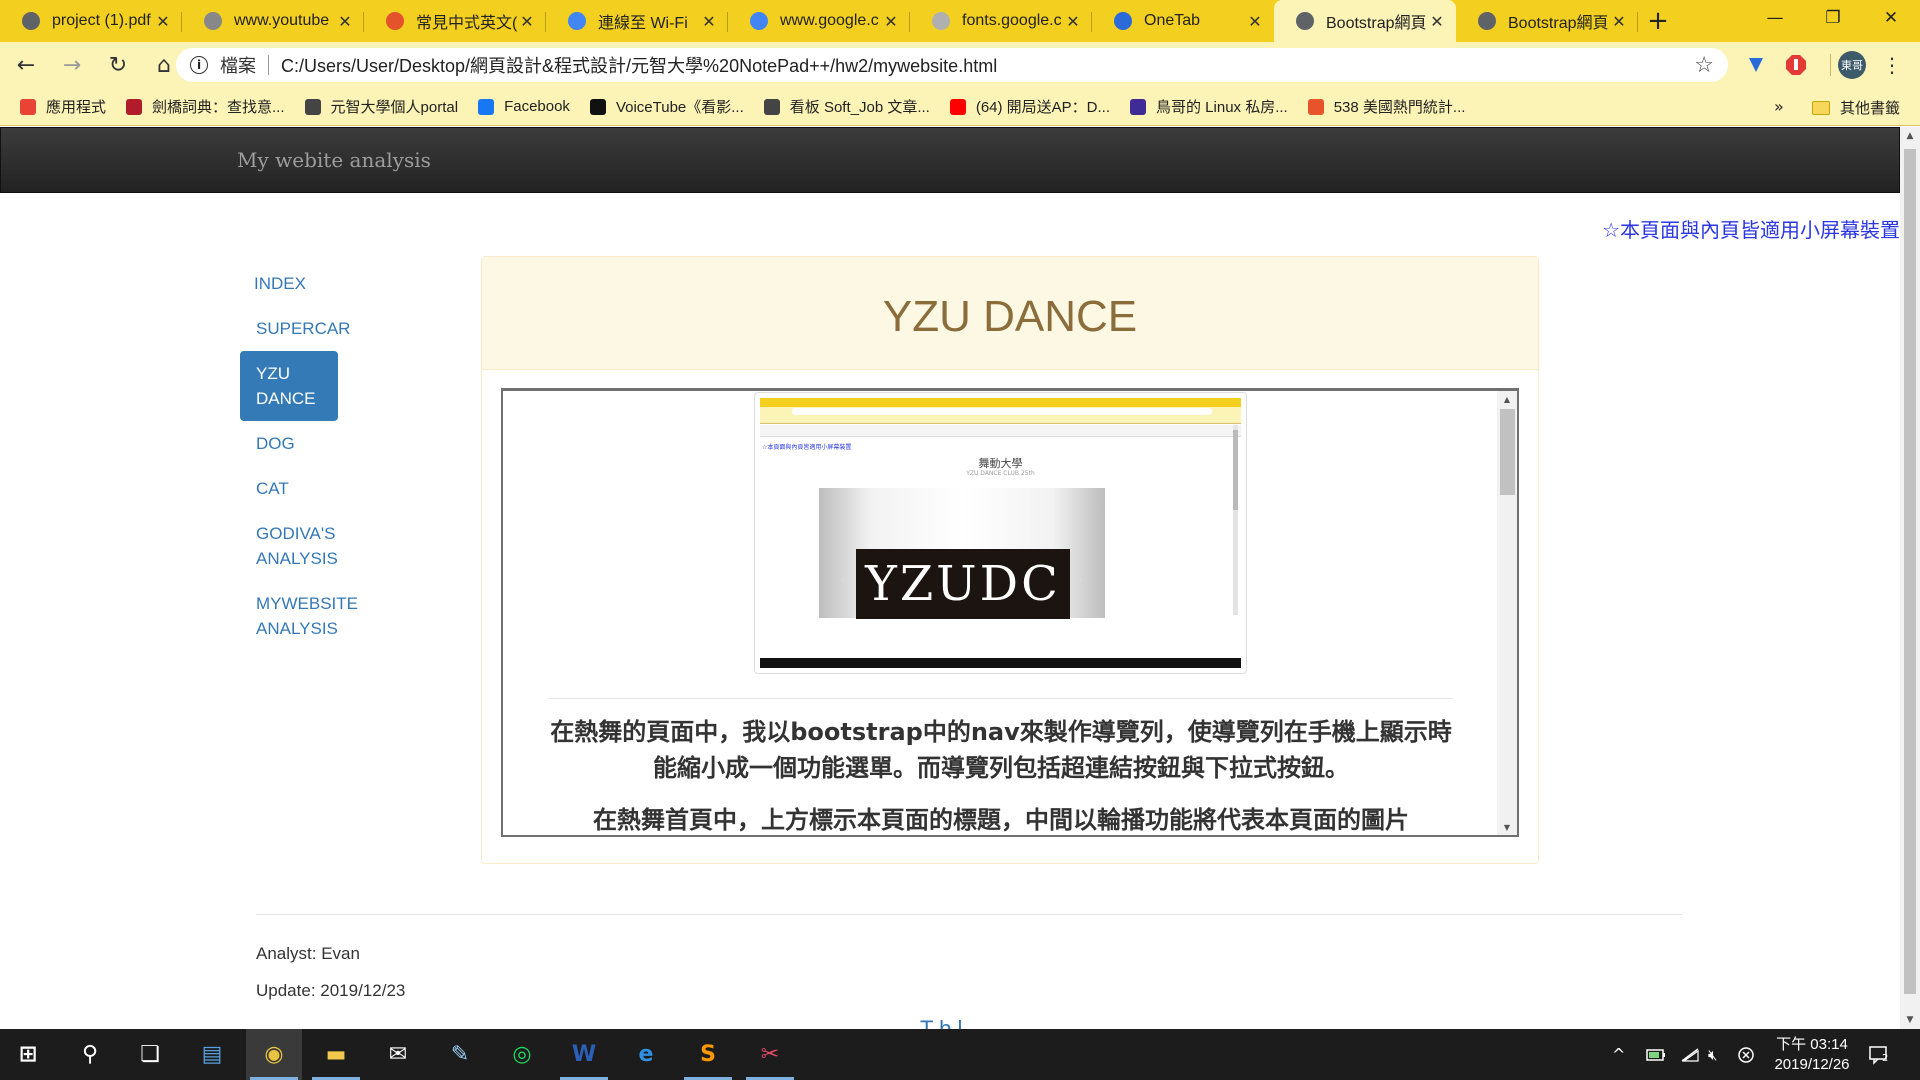  What do you see at coordinates (460, 1054) in the screenshot?
I see `paint-app: ✎` at bounding box center [460, 1054].